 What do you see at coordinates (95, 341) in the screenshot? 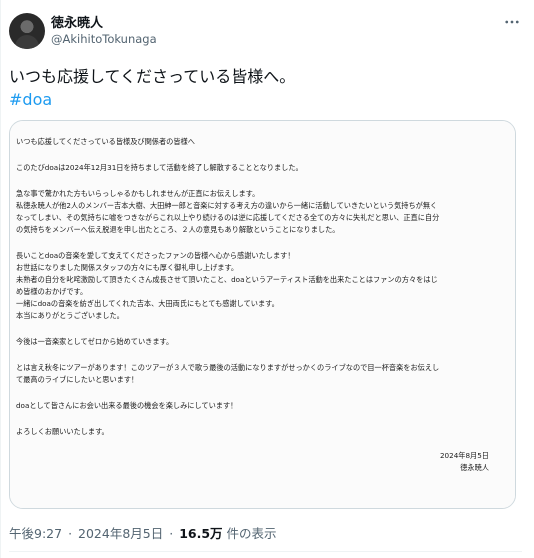
I see `document-line: 今後は一音楽家としてゼロから始めていきます。` at bounding box center [95, 341].